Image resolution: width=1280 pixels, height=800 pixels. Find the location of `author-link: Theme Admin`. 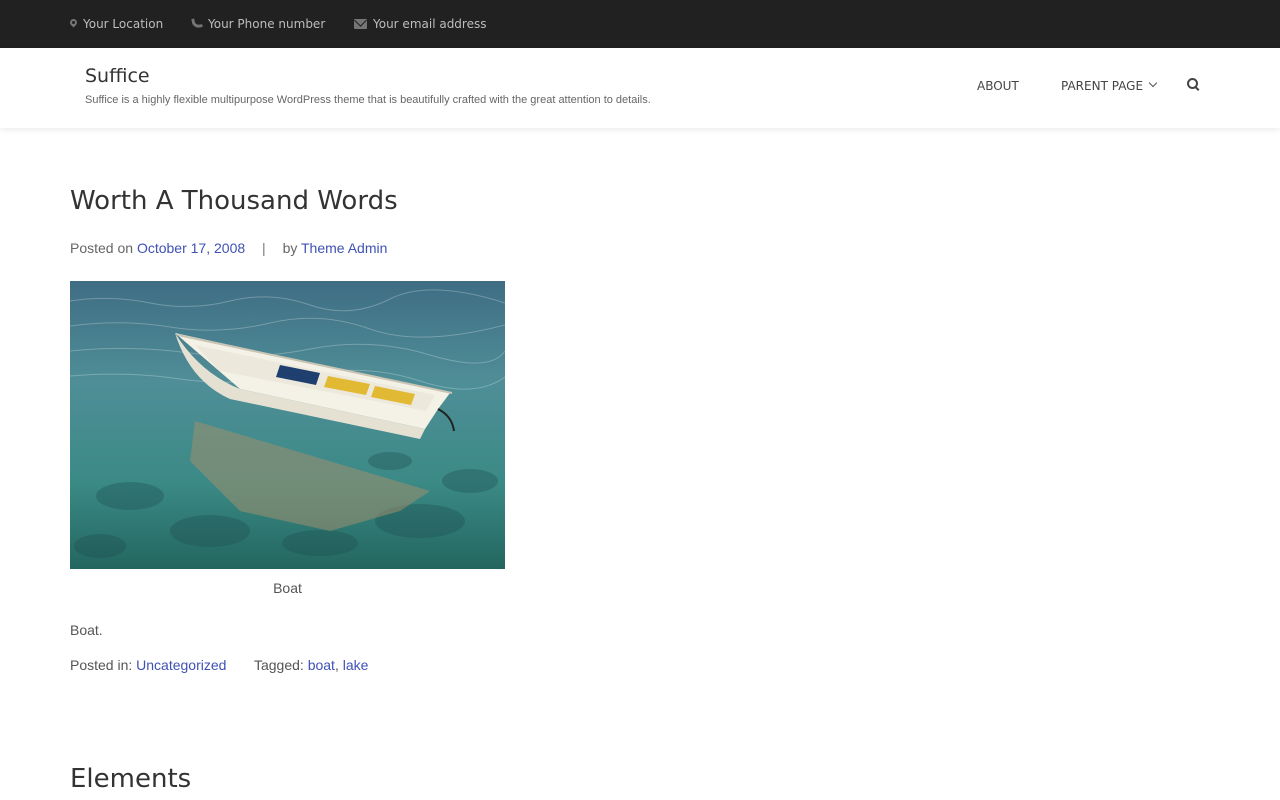

author-link: Theme Admin is located at coordinates (344, 248).